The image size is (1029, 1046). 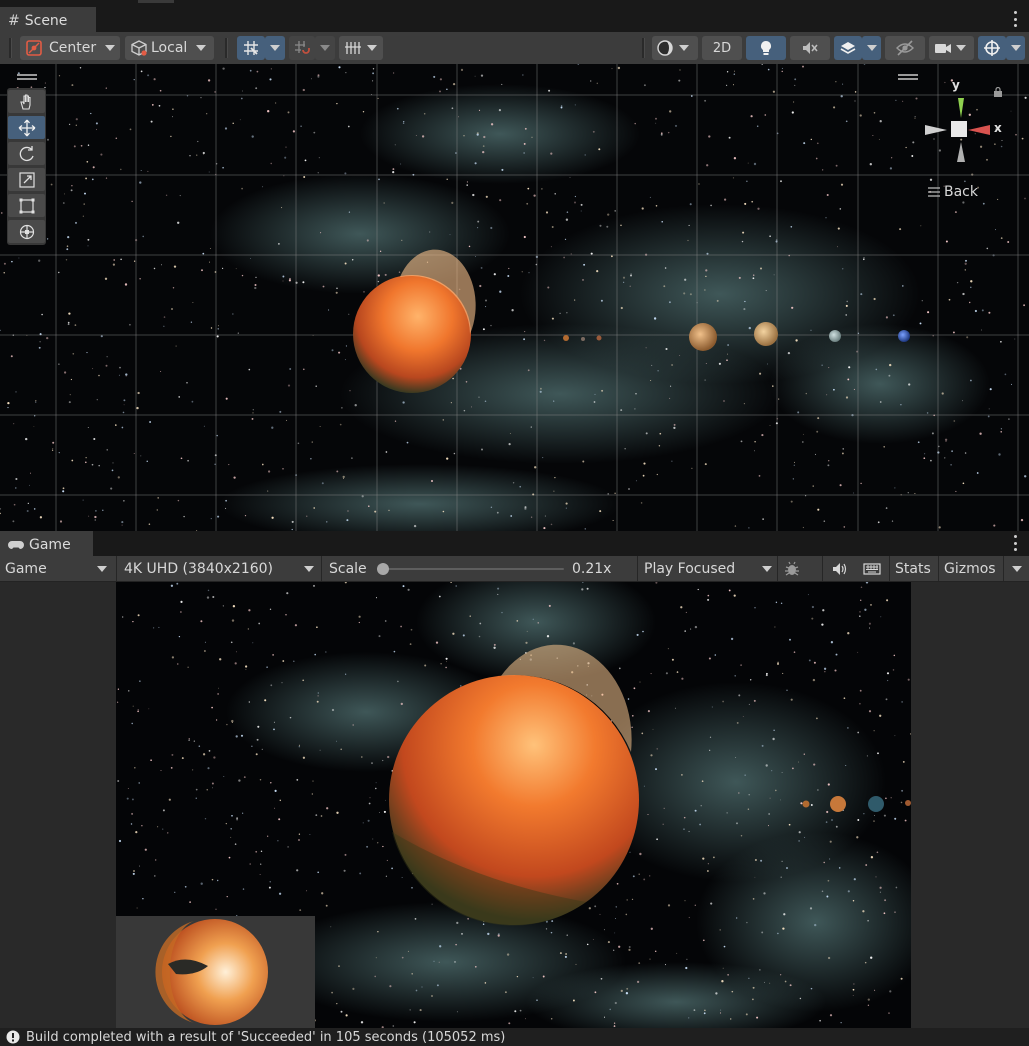 What do you see at coordinates (840, 568) in the screenshot?
I see `mute-audio-toggle` at bounding box center [840, 568].